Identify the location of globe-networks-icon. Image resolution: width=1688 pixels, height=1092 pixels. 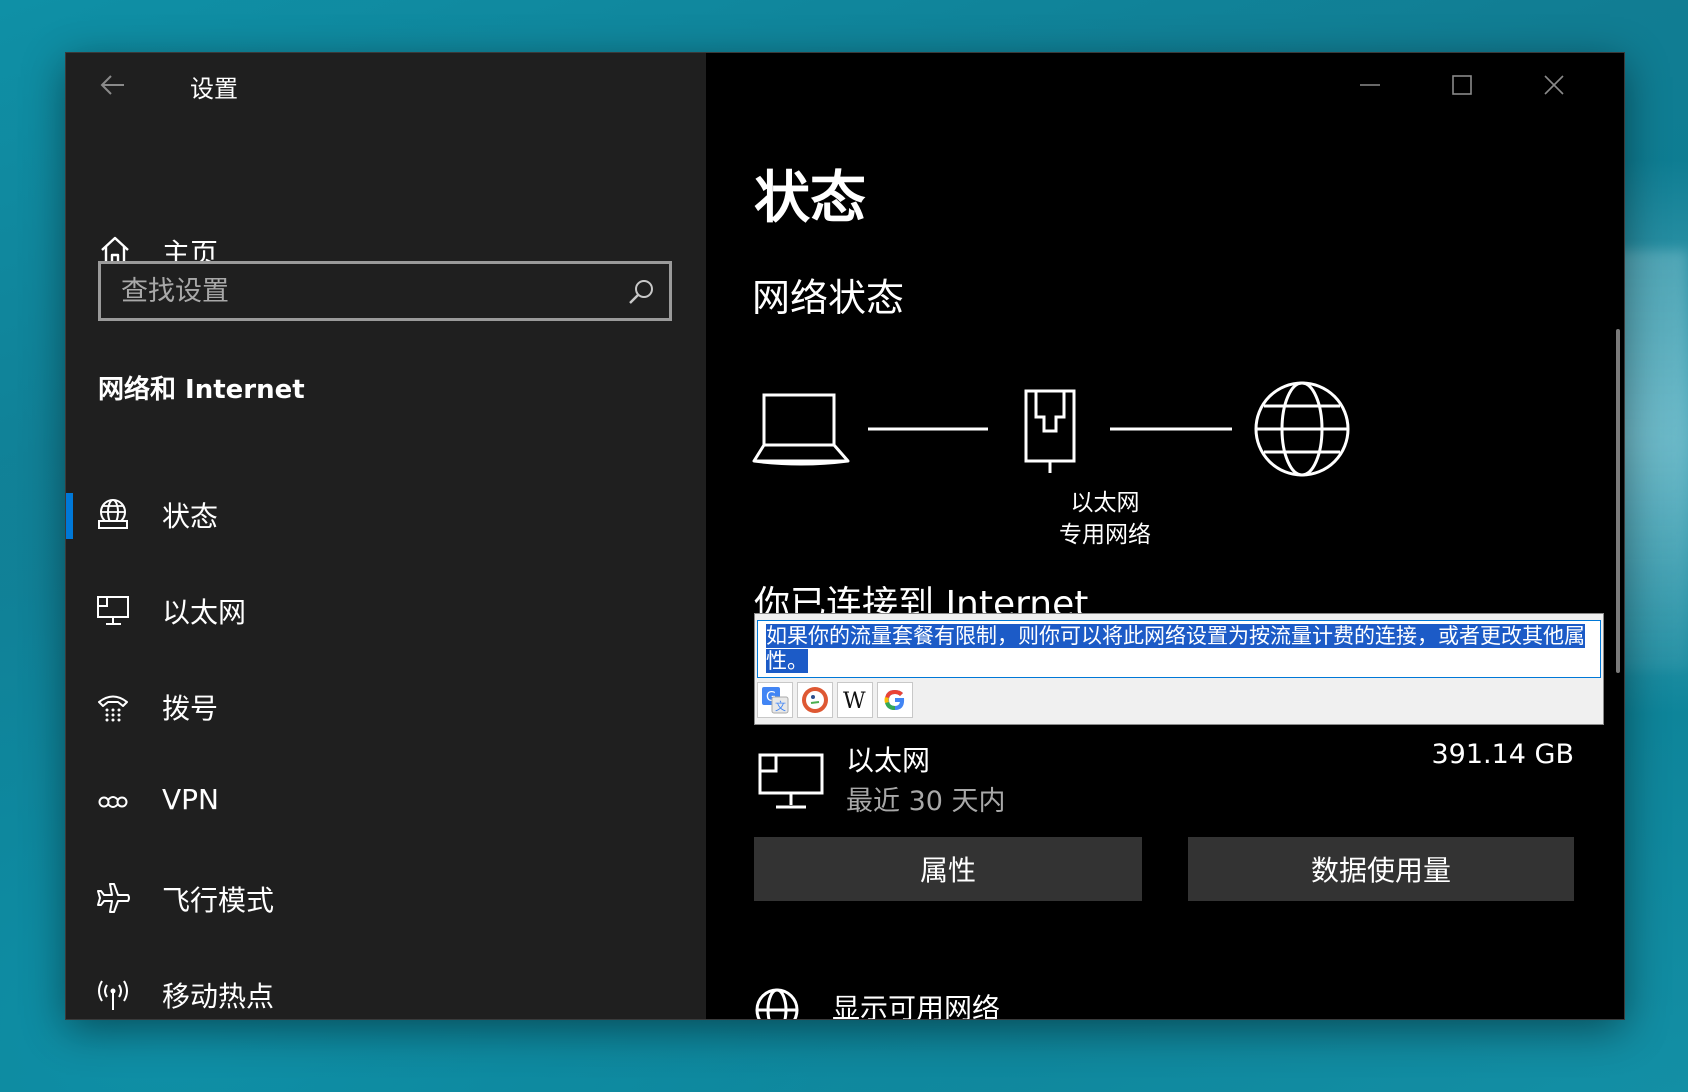
(777, 1003).